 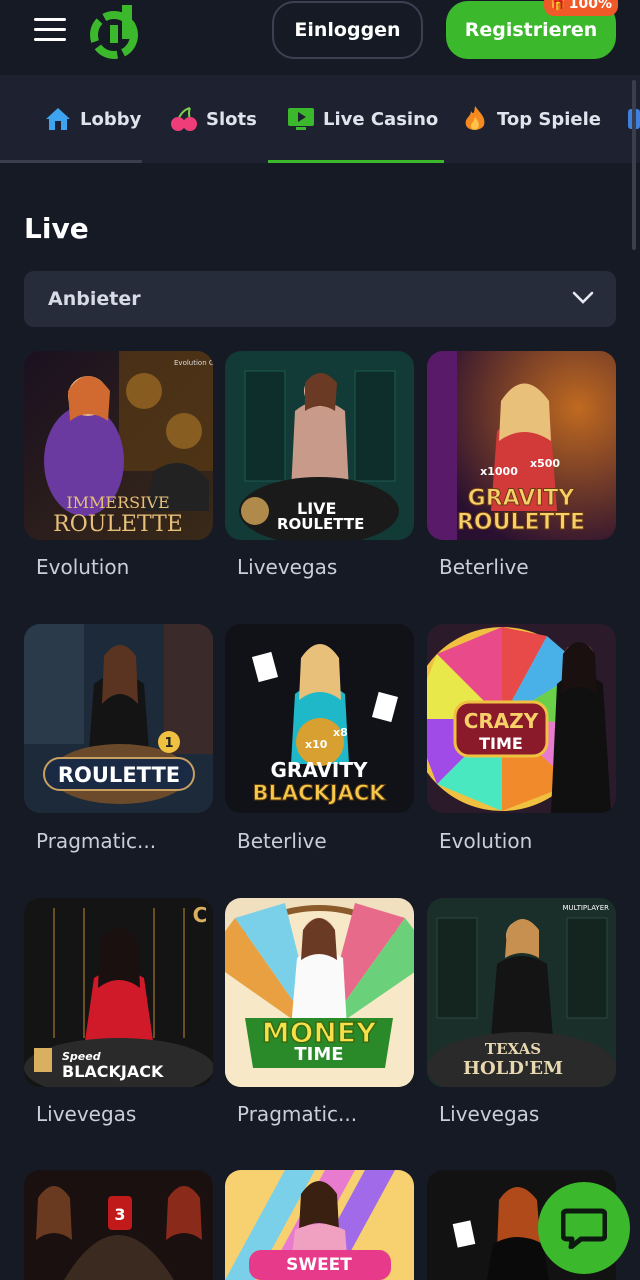 I want to click on tab-label: Lobby, so click(x=111, y=119).